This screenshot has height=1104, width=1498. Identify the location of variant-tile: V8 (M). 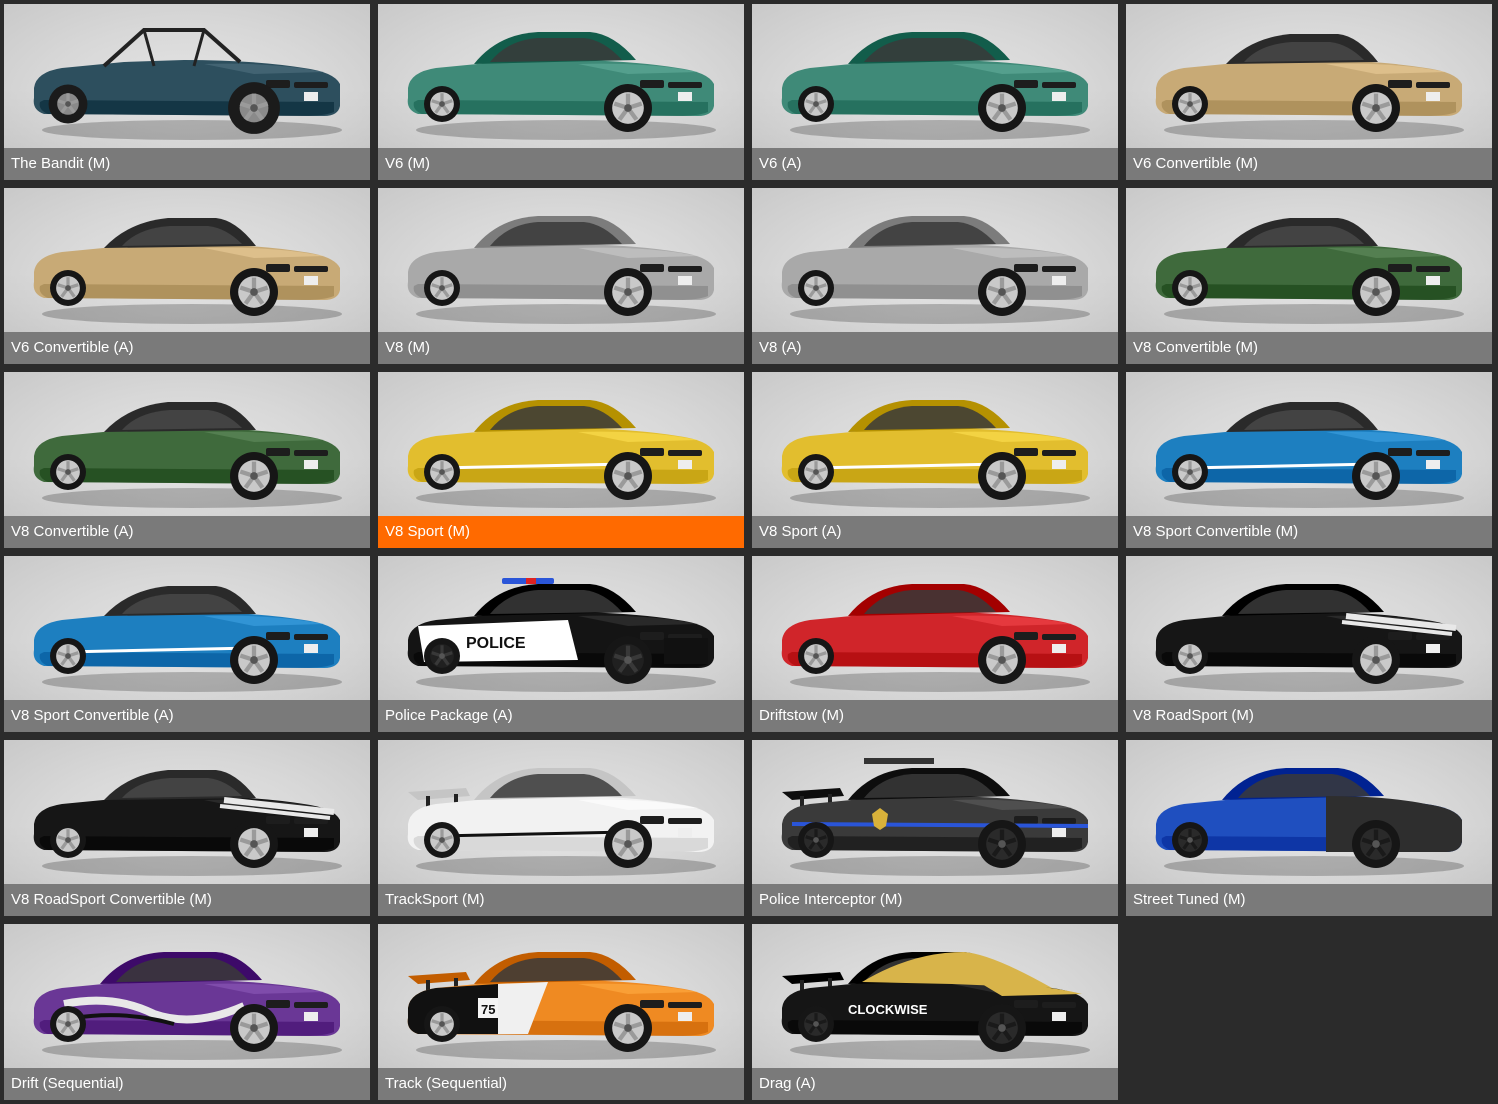
(561, 276).